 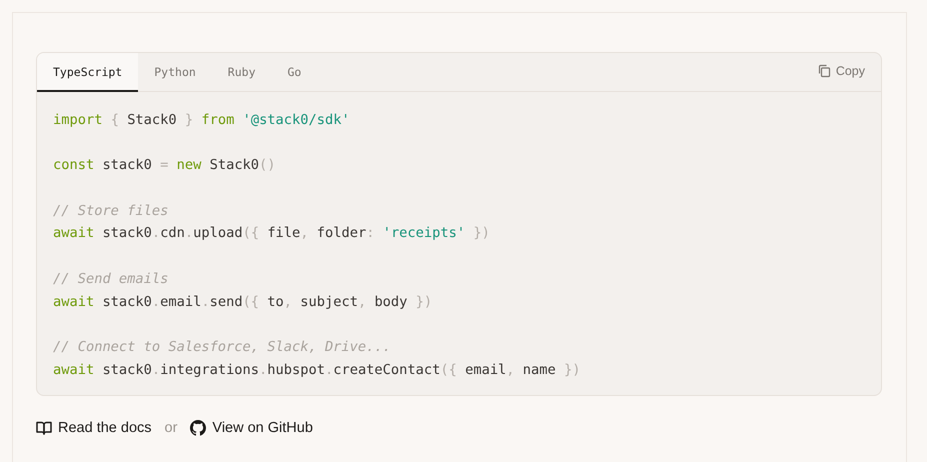 What do you see at coordinates (175, 72) in the screenshot?
I see `language-tab: Python` at bounding box center [175, 72].